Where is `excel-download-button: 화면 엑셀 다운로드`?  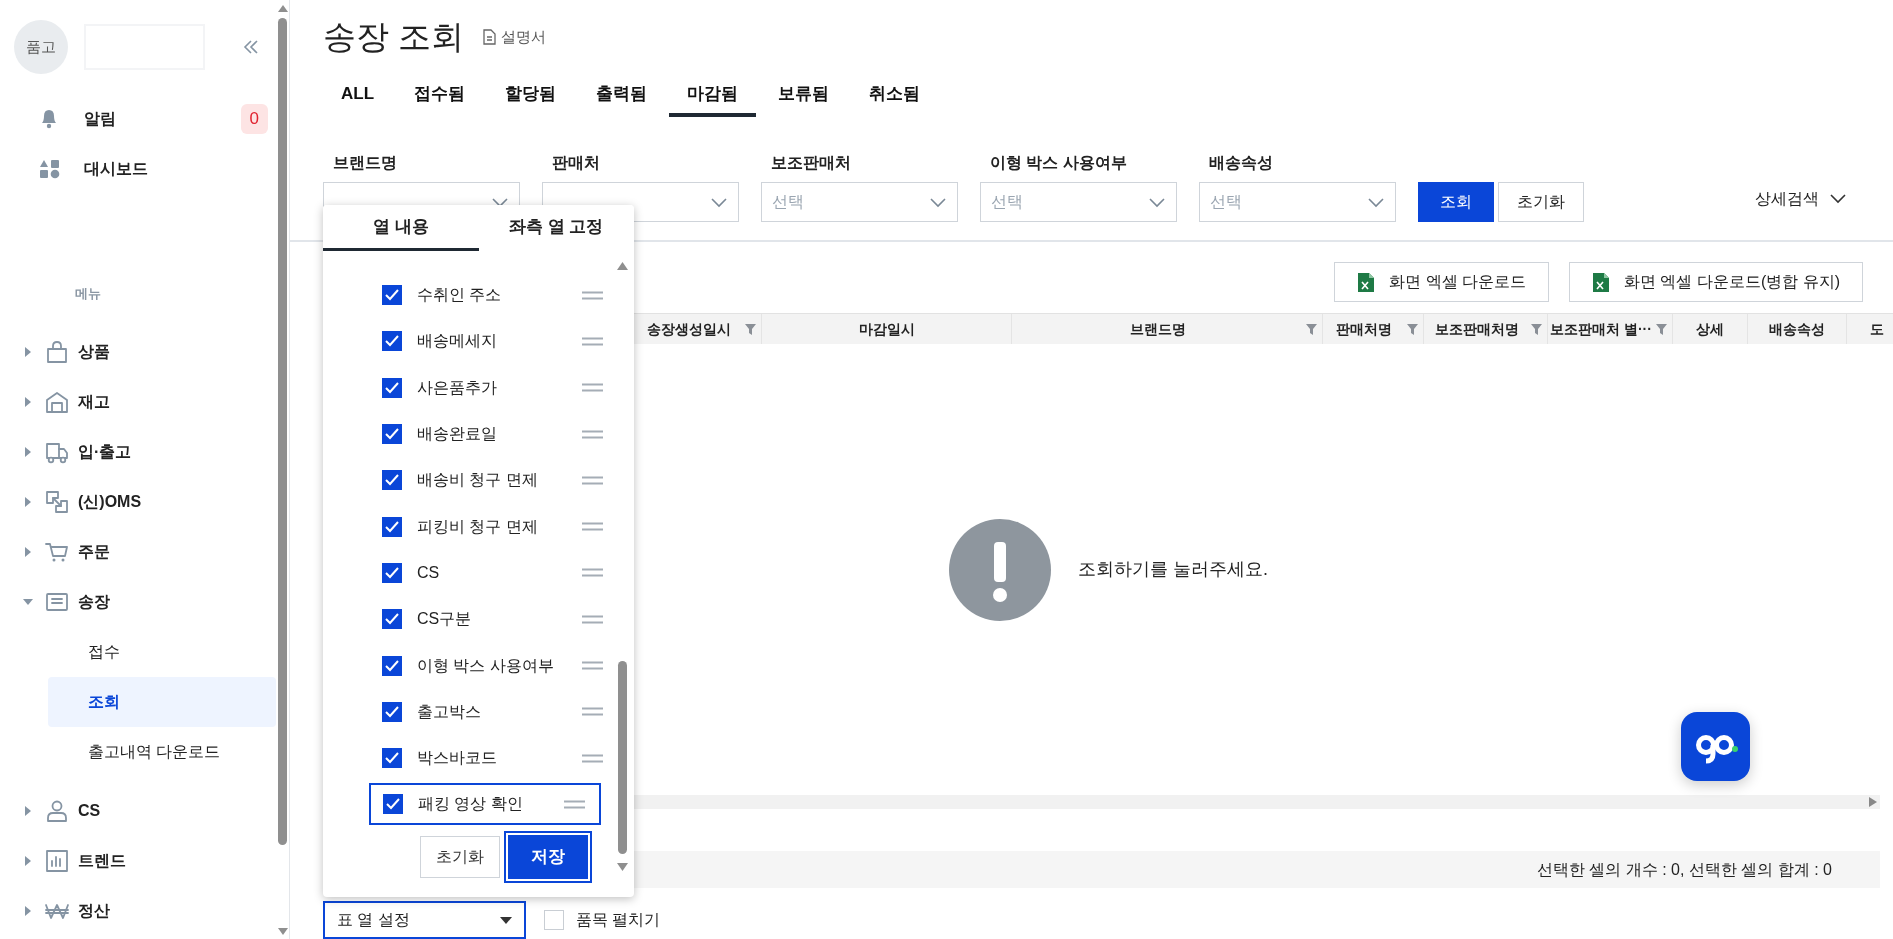
excel-download-button: 화면 엑셀 다운로드 is located at coordinates (1441, 282).